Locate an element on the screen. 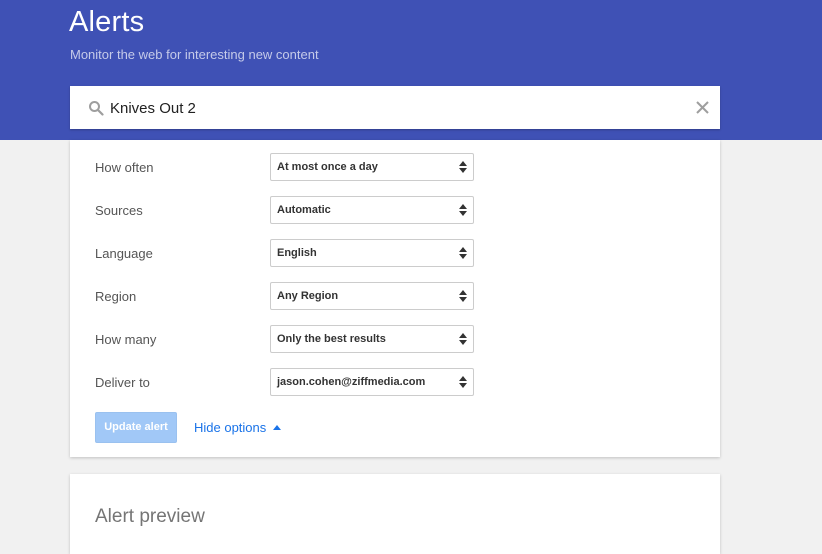  deliver-to-label: Deliver to is located at coordinates (122, 382).